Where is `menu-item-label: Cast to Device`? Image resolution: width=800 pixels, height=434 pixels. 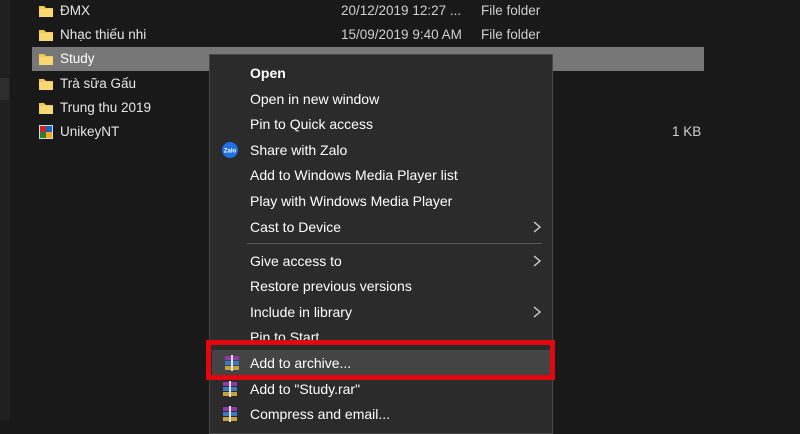
menu-item-label: Cast to Device is located at coordinates (296, 227).